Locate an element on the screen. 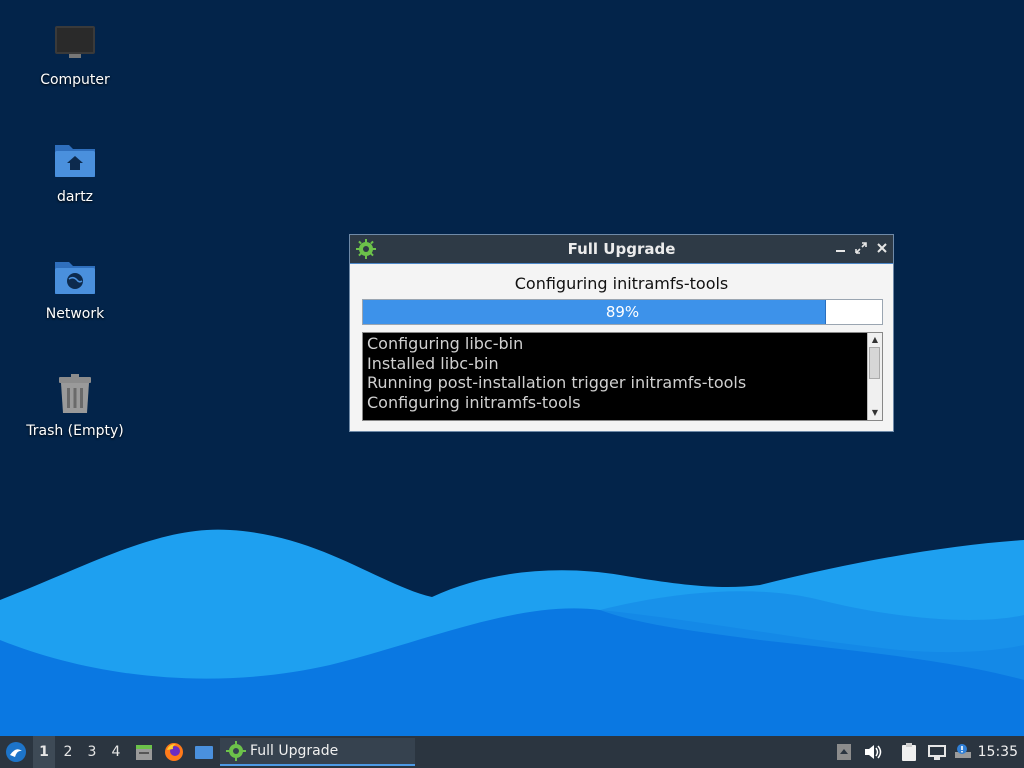 The width and height of the screenshot is (1024, 768). dialog-titlebar: Full Upgrade is located at coordinates (621, 249).